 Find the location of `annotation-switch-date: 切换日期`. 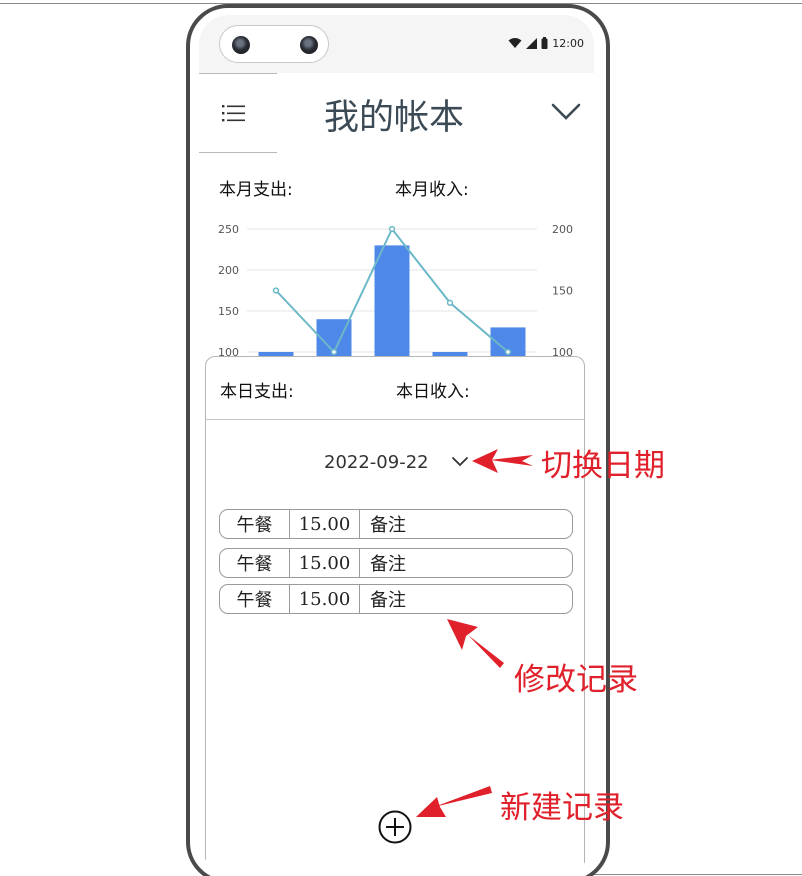

annotation-switch-date: 切换日期 is located at coordinates (603, 466).